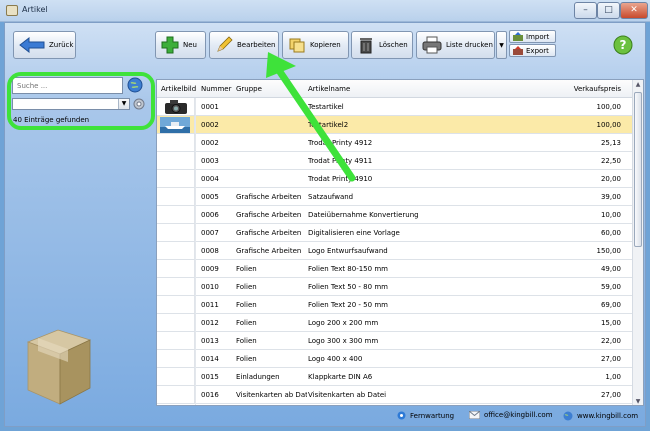 The height and width of the screenshot is (431, 650). Describe the element at coordinates (638, 169) in the screenshot. I see `scrollbar-thumb` at that location.